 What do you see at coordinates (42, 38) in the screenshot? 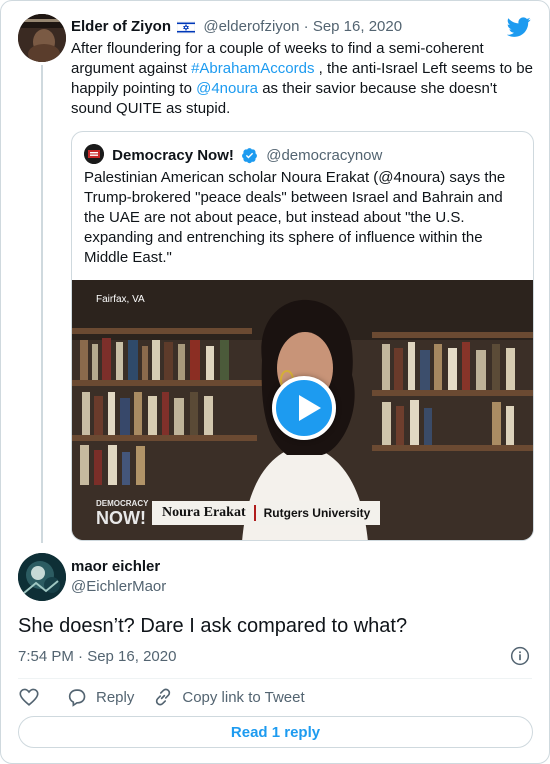
I see `parent-author-avatar` at bounding box center [42, 38].